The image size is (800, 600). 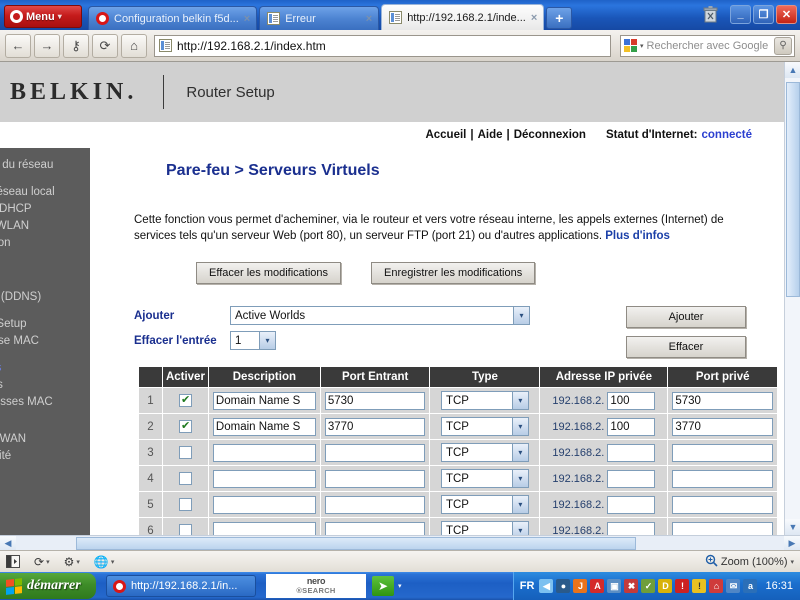 What do you see at coordinates (648, 586) in the screenshot?
I see `shield-check-icon: ✓` at bounding box center [648, 586].